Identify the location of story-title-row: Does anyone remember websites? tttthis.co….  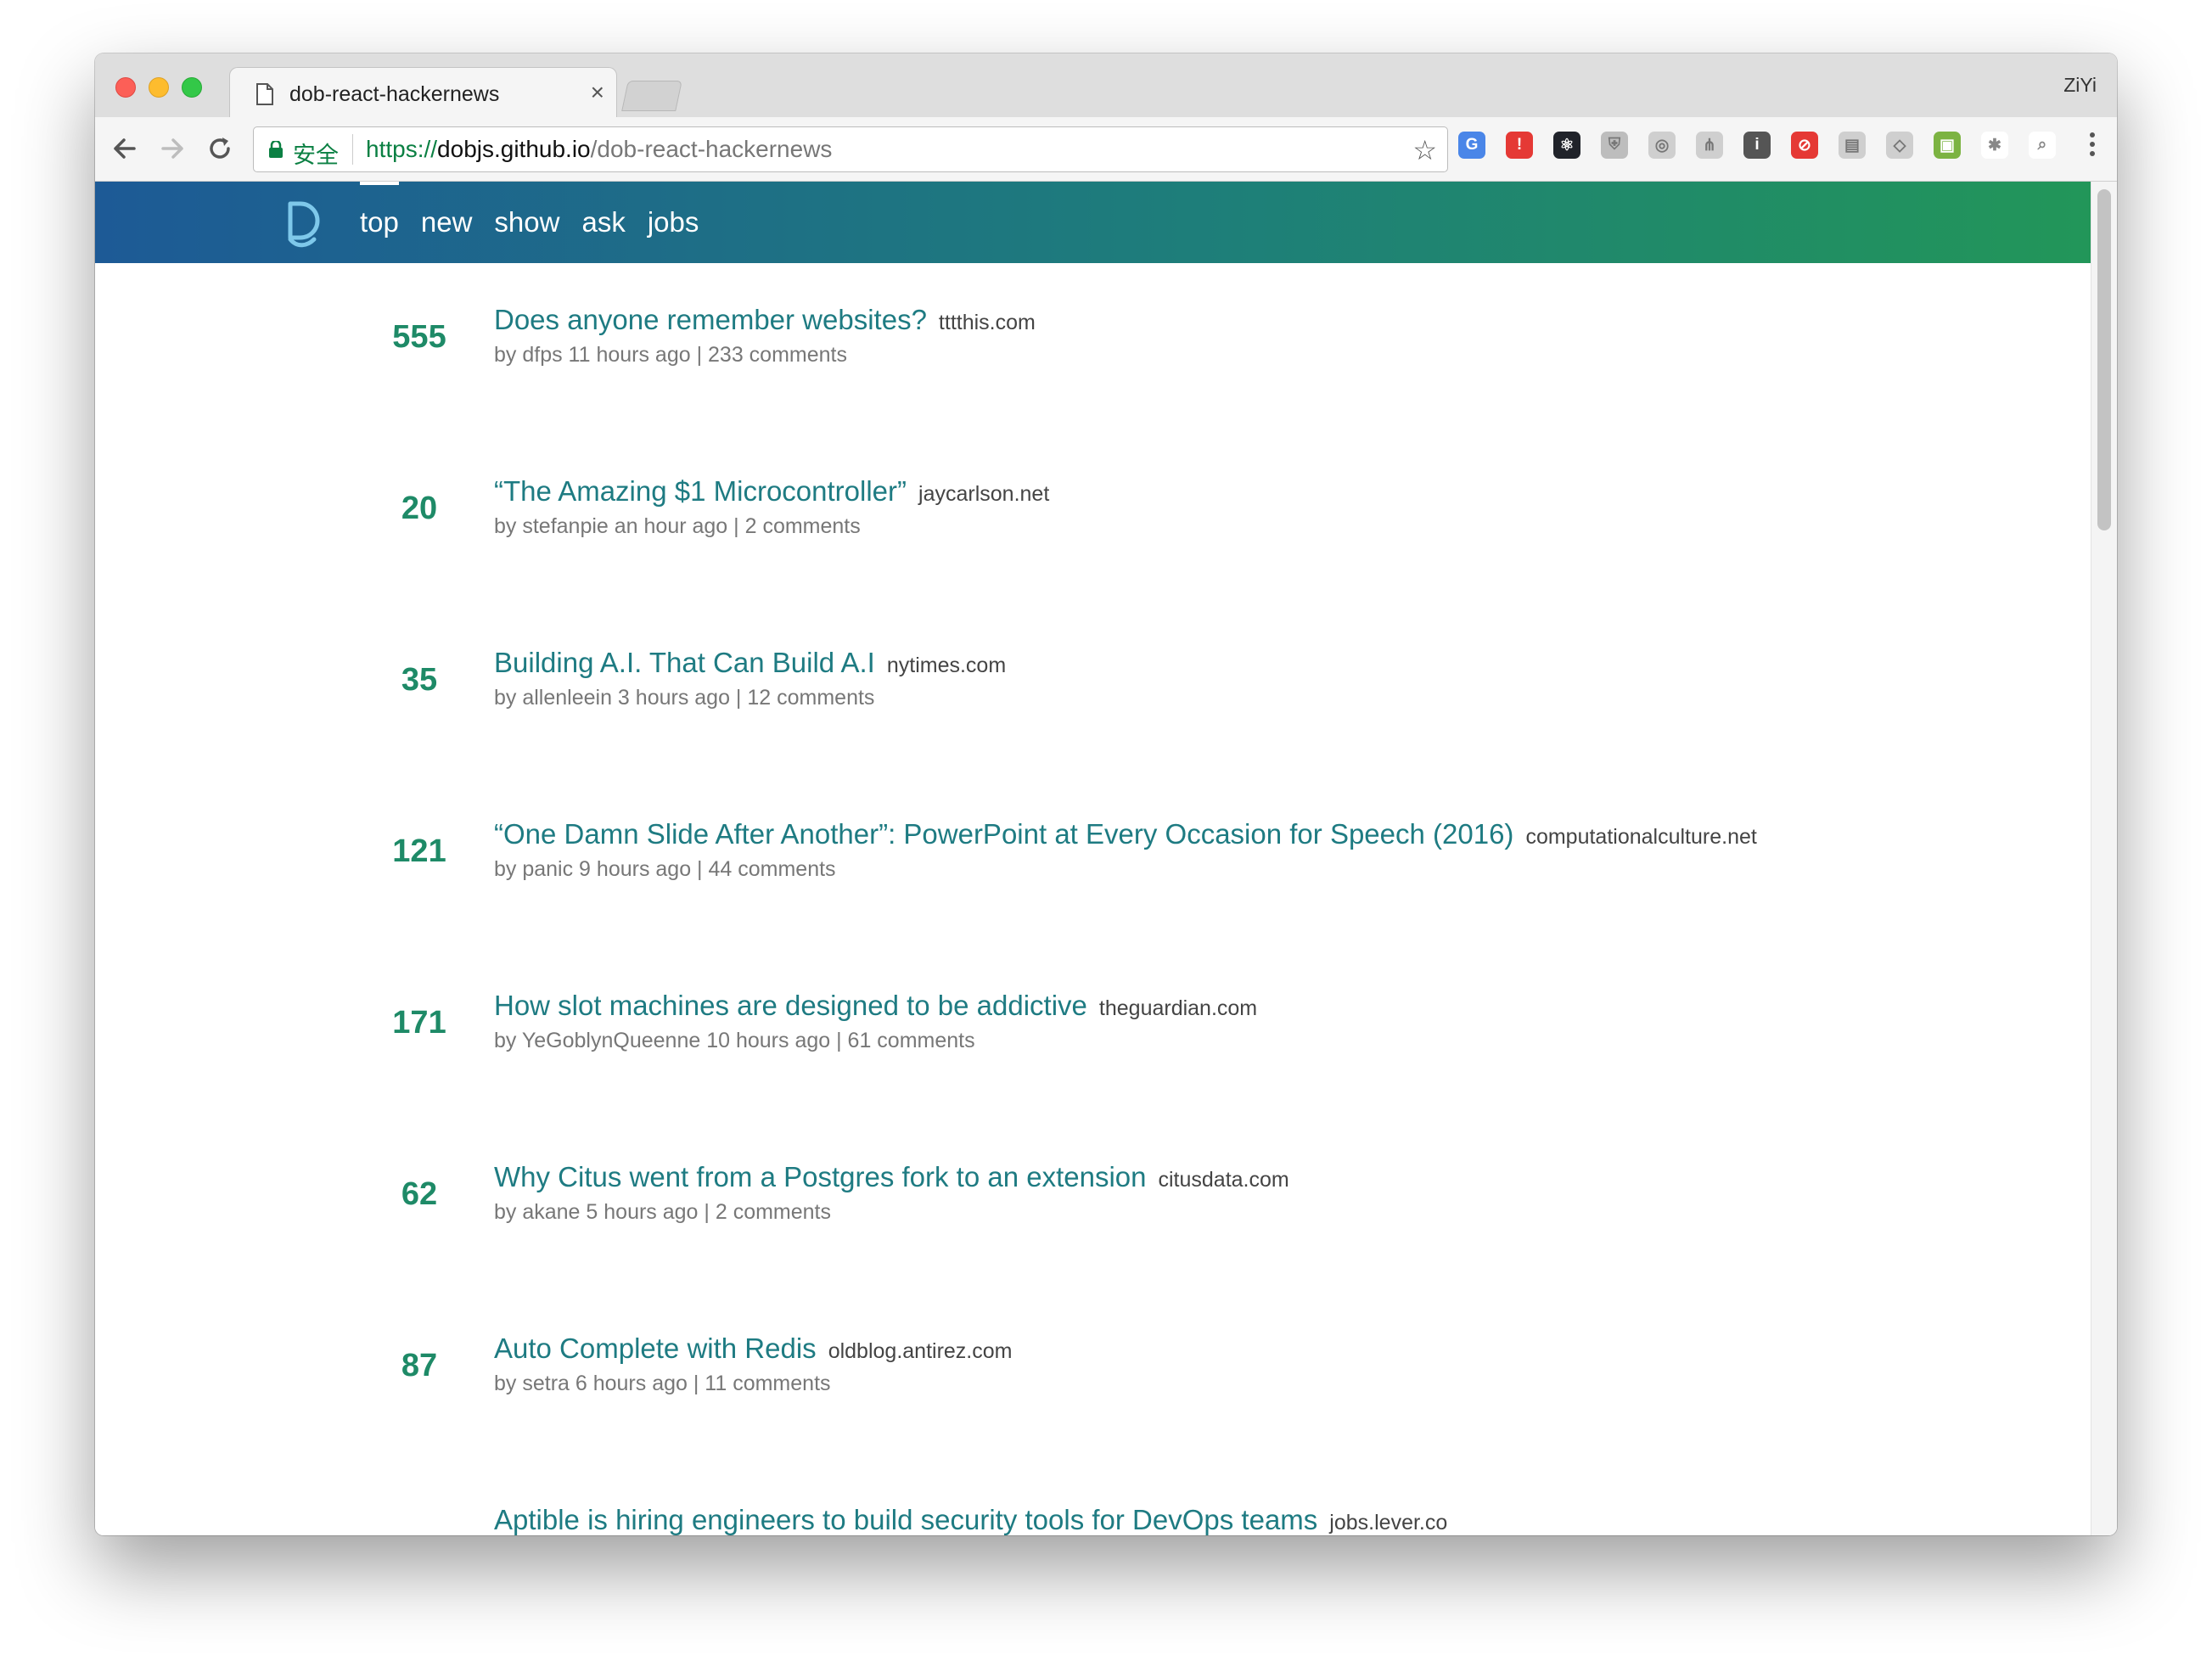
(765, 320).